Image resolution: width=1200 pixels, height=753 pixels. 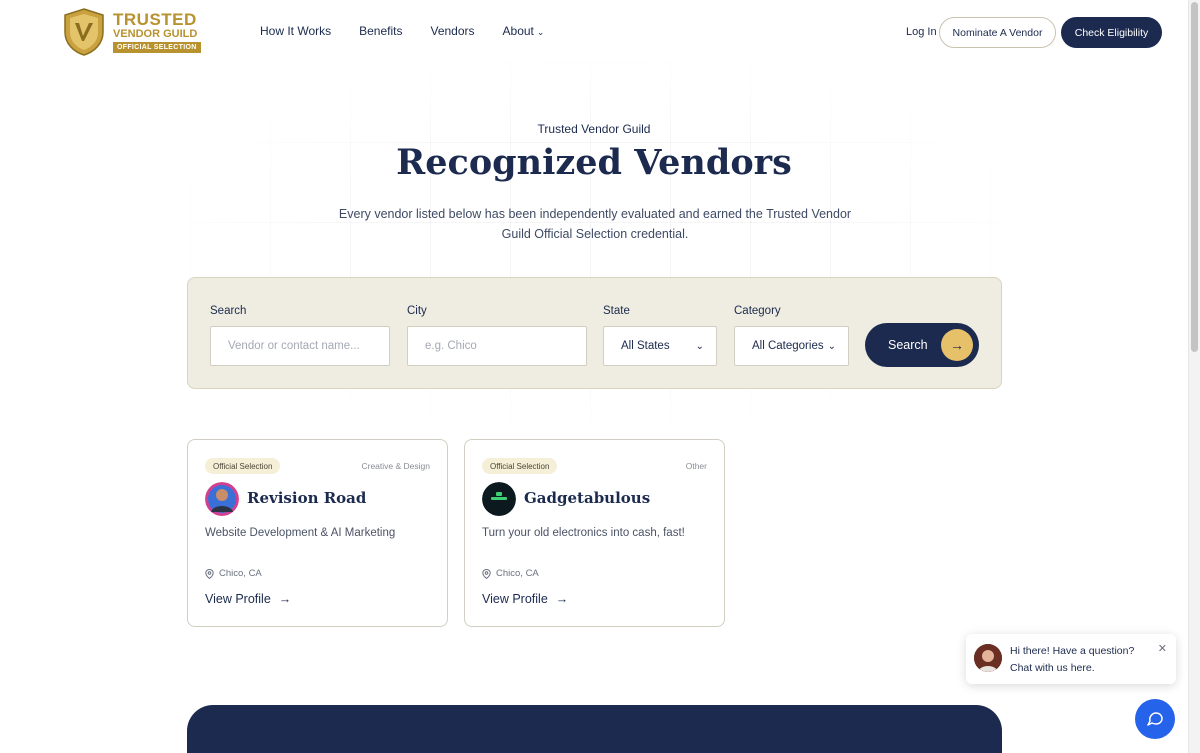 I want to click on vendor-name: Gadgetabulous, so click(x=587, y=498).